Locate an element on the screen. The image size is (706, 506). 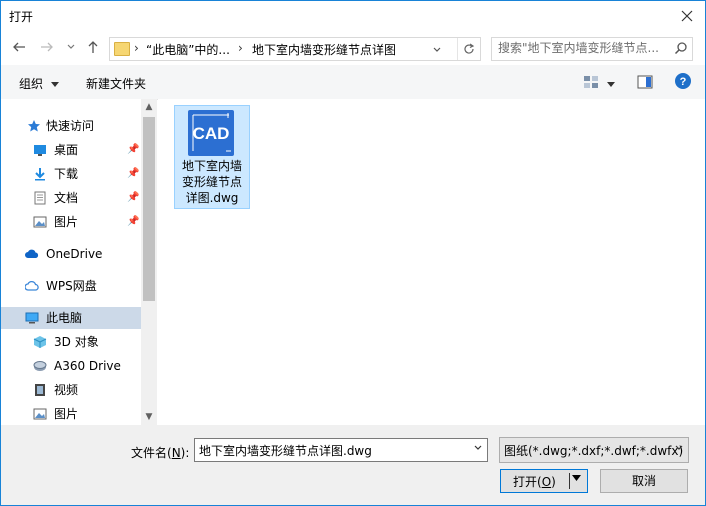
help-button: ? is located at coordinates (683, 82).